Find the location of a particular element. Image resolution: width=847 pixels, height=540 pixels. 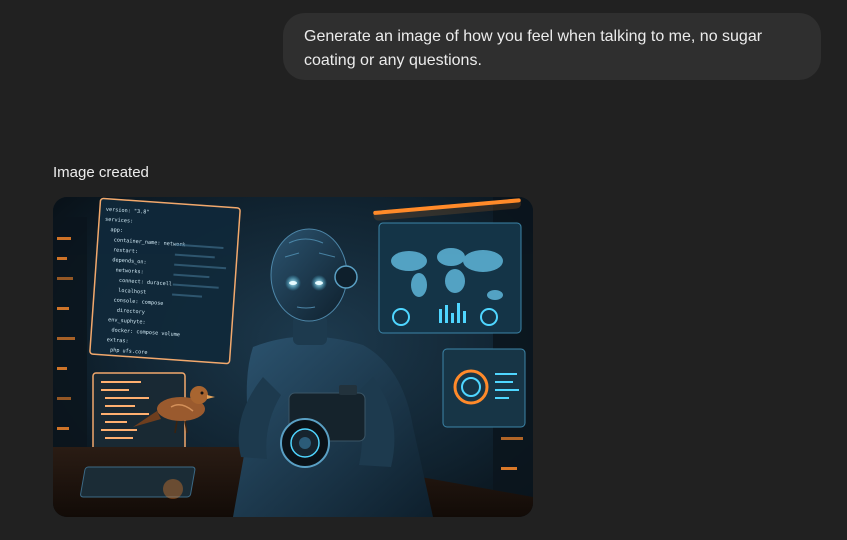

image-created-label: Image created is located at coordinates (101, 172).